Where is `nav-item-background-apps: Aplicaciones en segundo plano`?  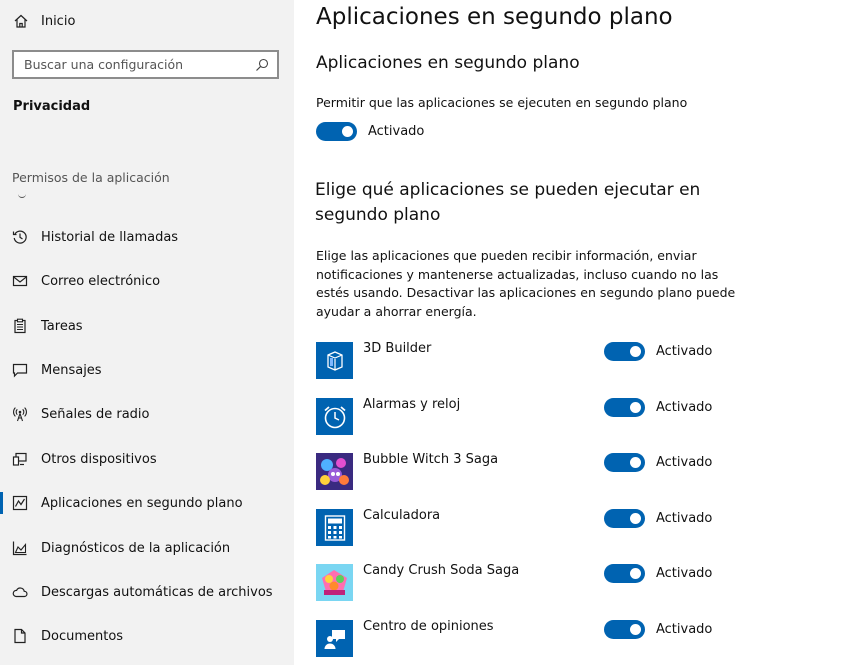 nav-item-background-apps: Aplicaciones en segundo plano is located at coordinates (147, 503).